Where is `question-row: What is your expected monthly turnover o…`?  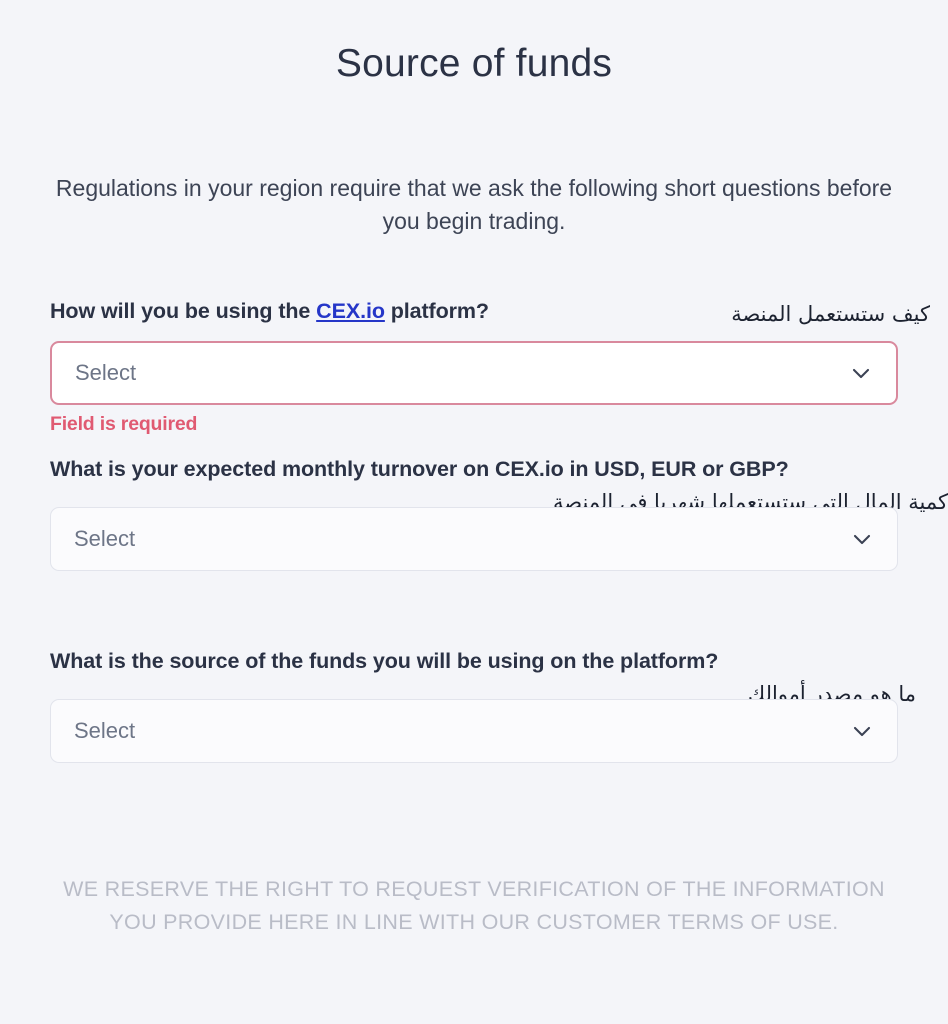
question-row: What is your expected monthly turnover o… is located at coordinates (499, 484).